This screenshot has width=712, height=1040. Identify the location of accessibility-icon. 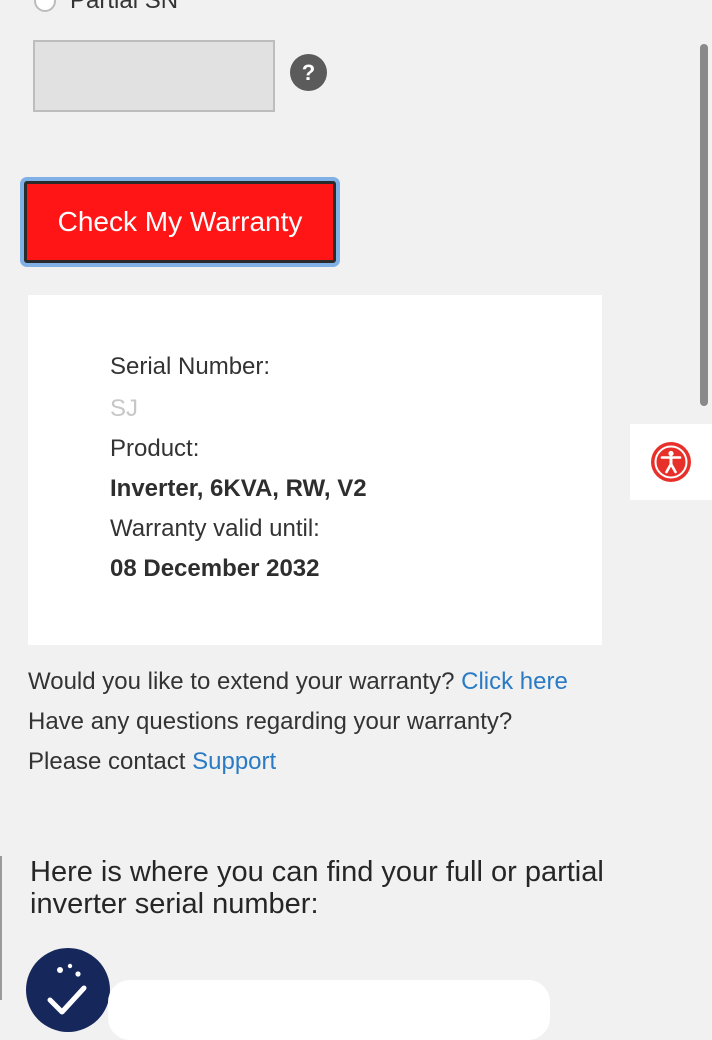
(671, 462).